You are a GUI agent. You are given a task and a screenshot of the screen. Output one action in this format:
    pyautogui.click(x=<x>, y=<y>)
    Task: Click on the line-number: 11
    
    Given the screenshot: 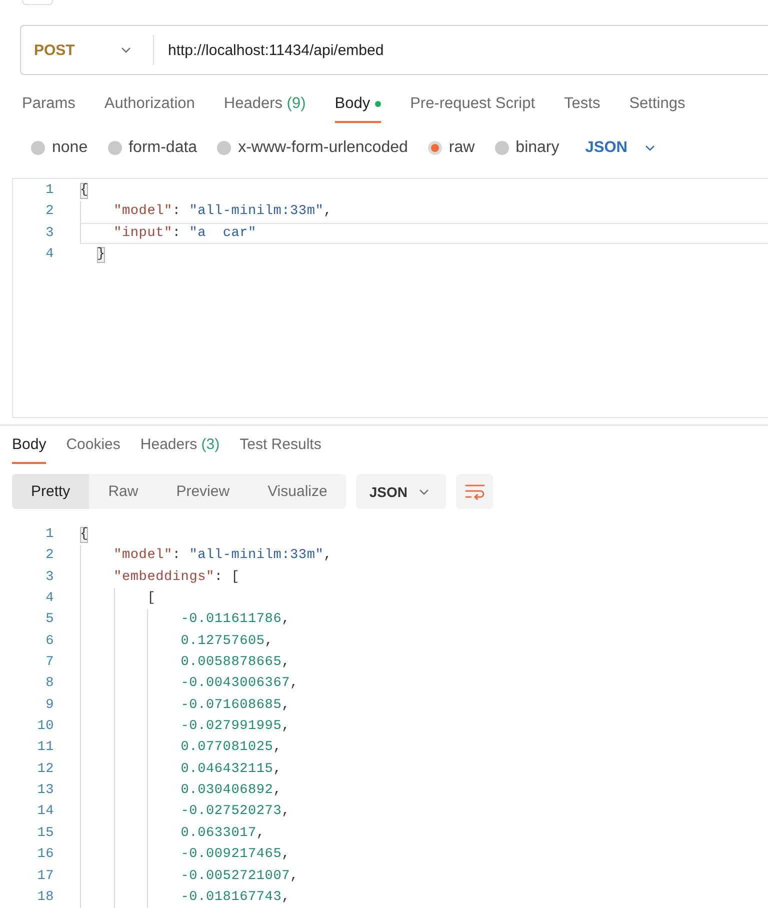 What is the action you would take?
    pyautogui.click(x=45, y=748)
    